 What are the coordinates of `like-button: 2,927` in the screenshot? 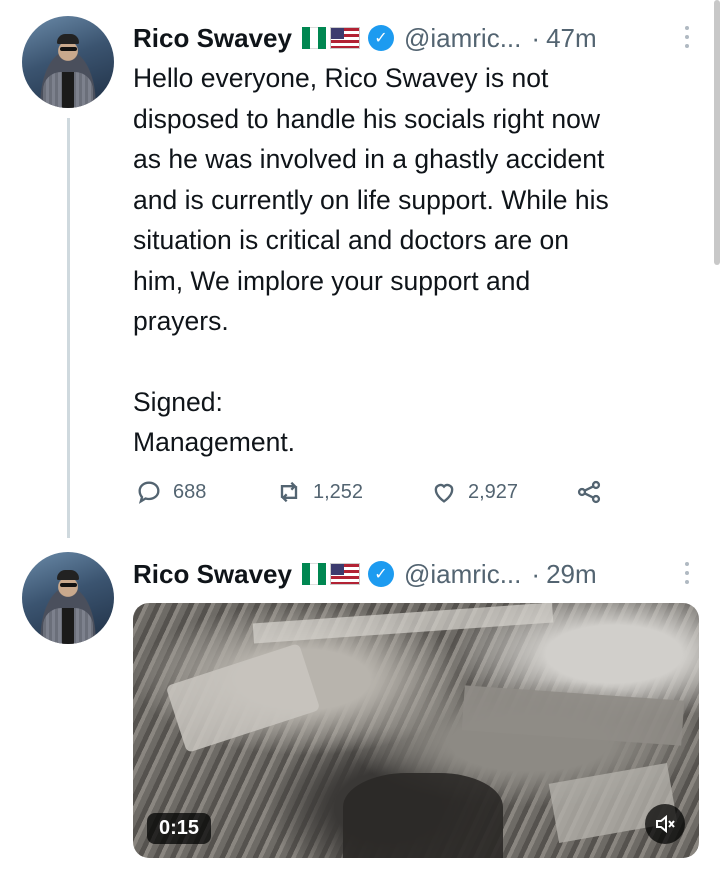 It's located at (502, 492).